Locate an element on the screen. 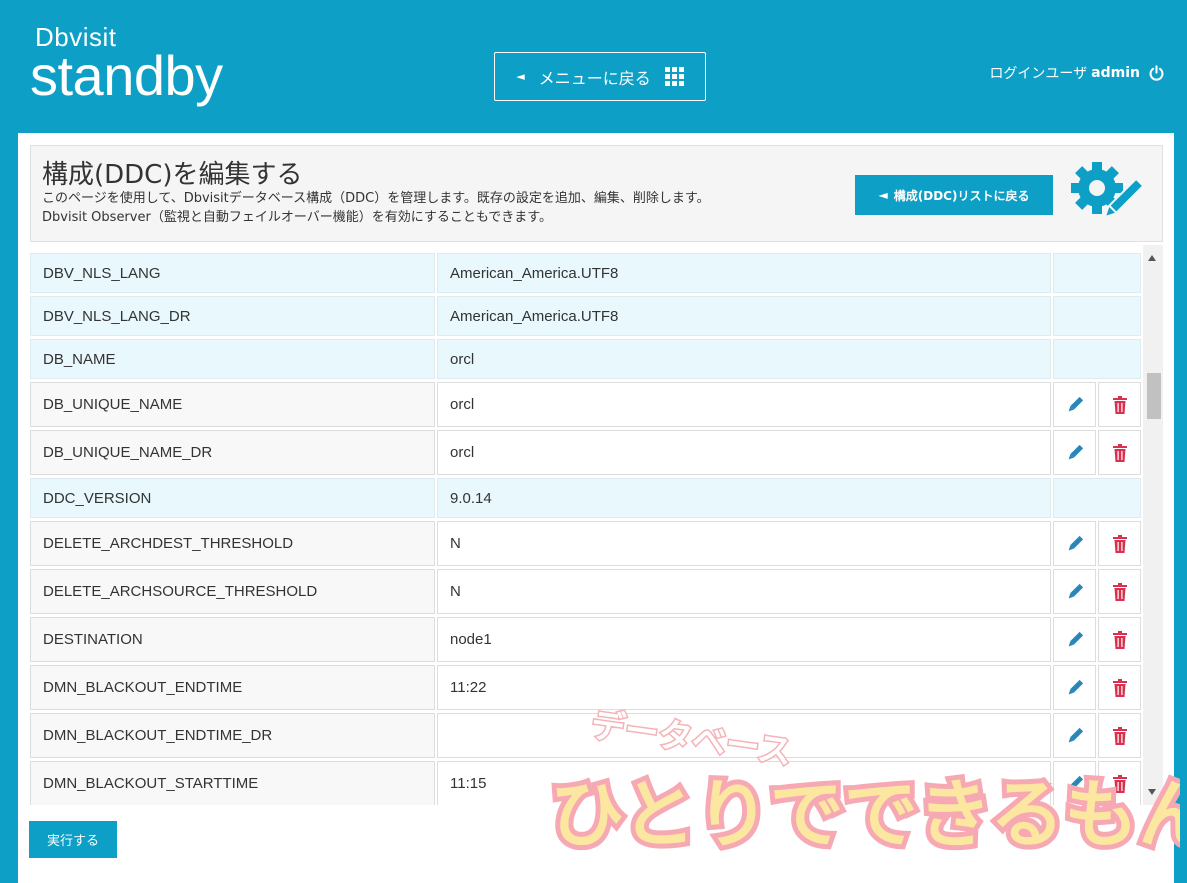 The height and width of the screenshot is (883, 1187). scrollbar-thumb is located at coordinates (1154, 396).